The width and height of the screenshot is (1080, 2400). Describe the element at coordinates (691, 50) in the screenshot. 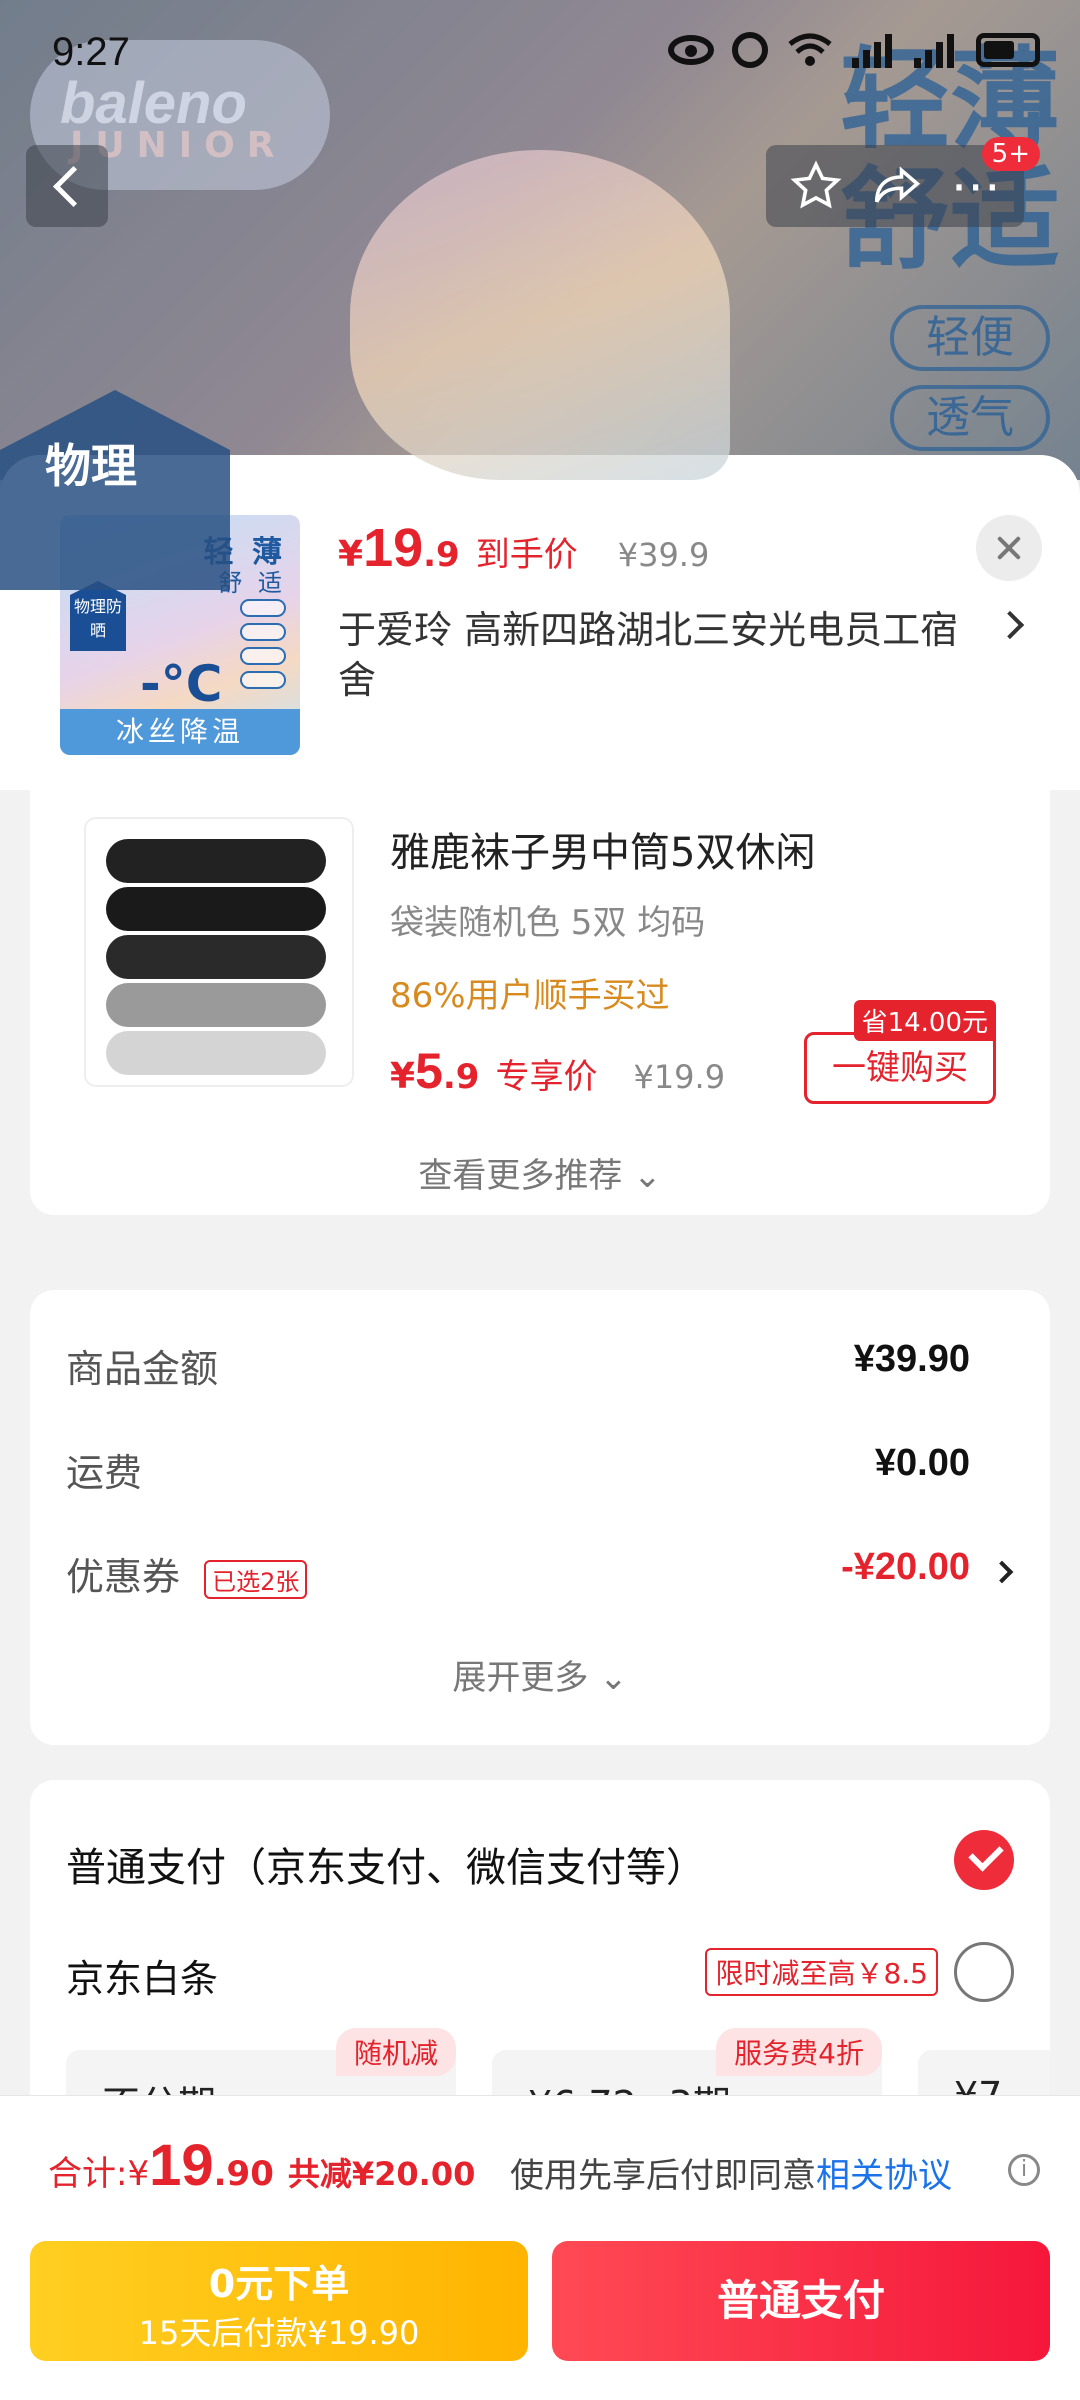

I see `eye-icon` at that location.